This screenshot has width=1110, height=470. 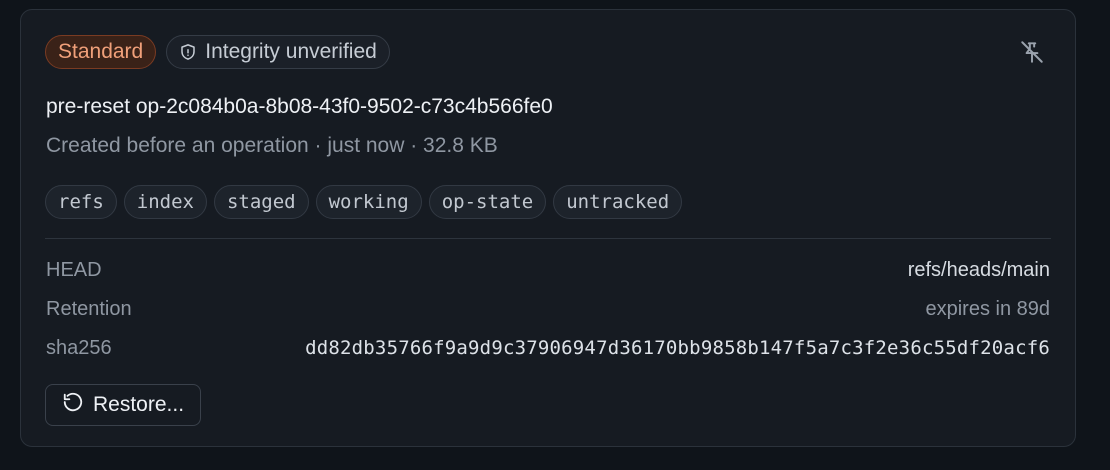 I want to click on retention-label: Retention, so click(x=89, y=308).